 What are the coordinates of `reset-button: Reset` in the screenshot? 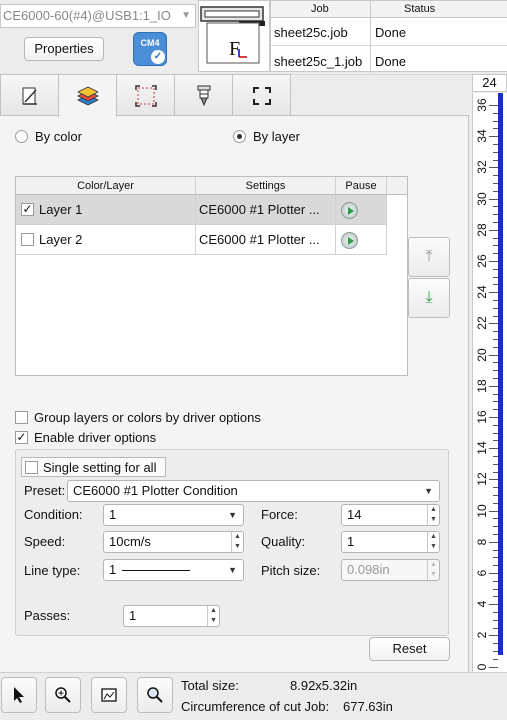 It's located at (409, 649).